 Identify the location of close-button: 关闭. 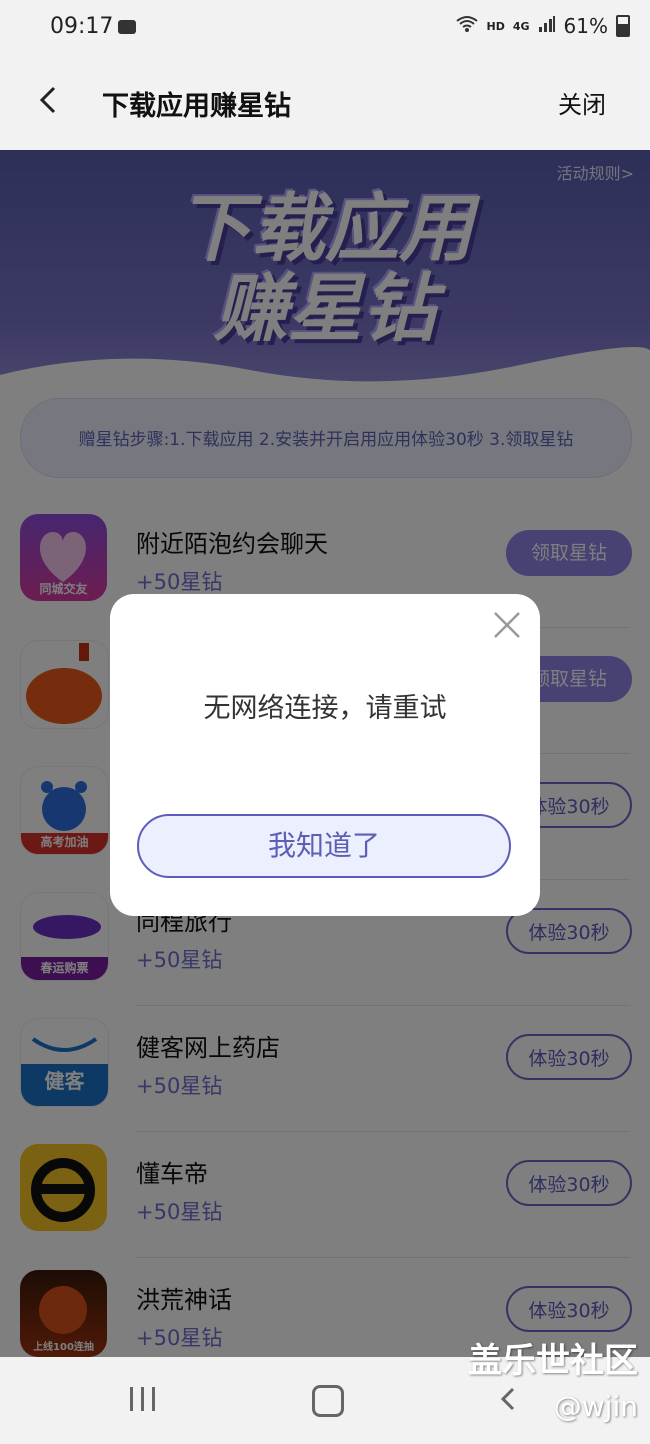
(582, 102).